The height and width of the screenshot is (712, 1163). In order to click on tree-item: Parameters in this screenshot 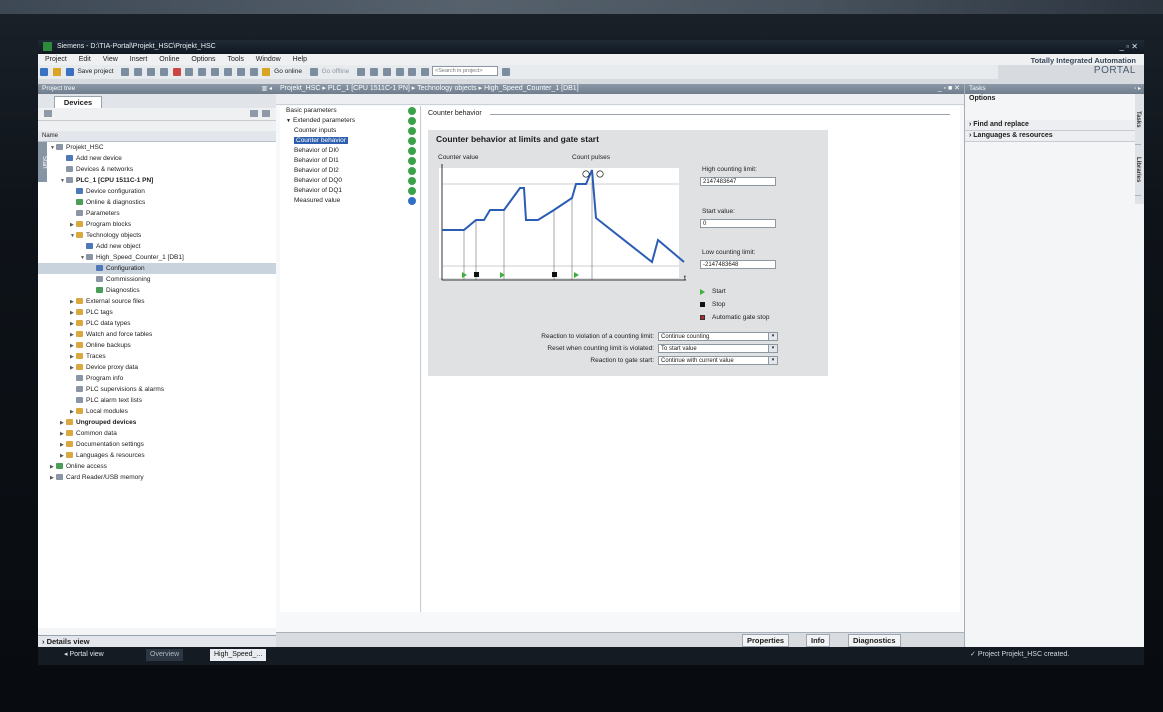, I will do `click(157, 213)`.